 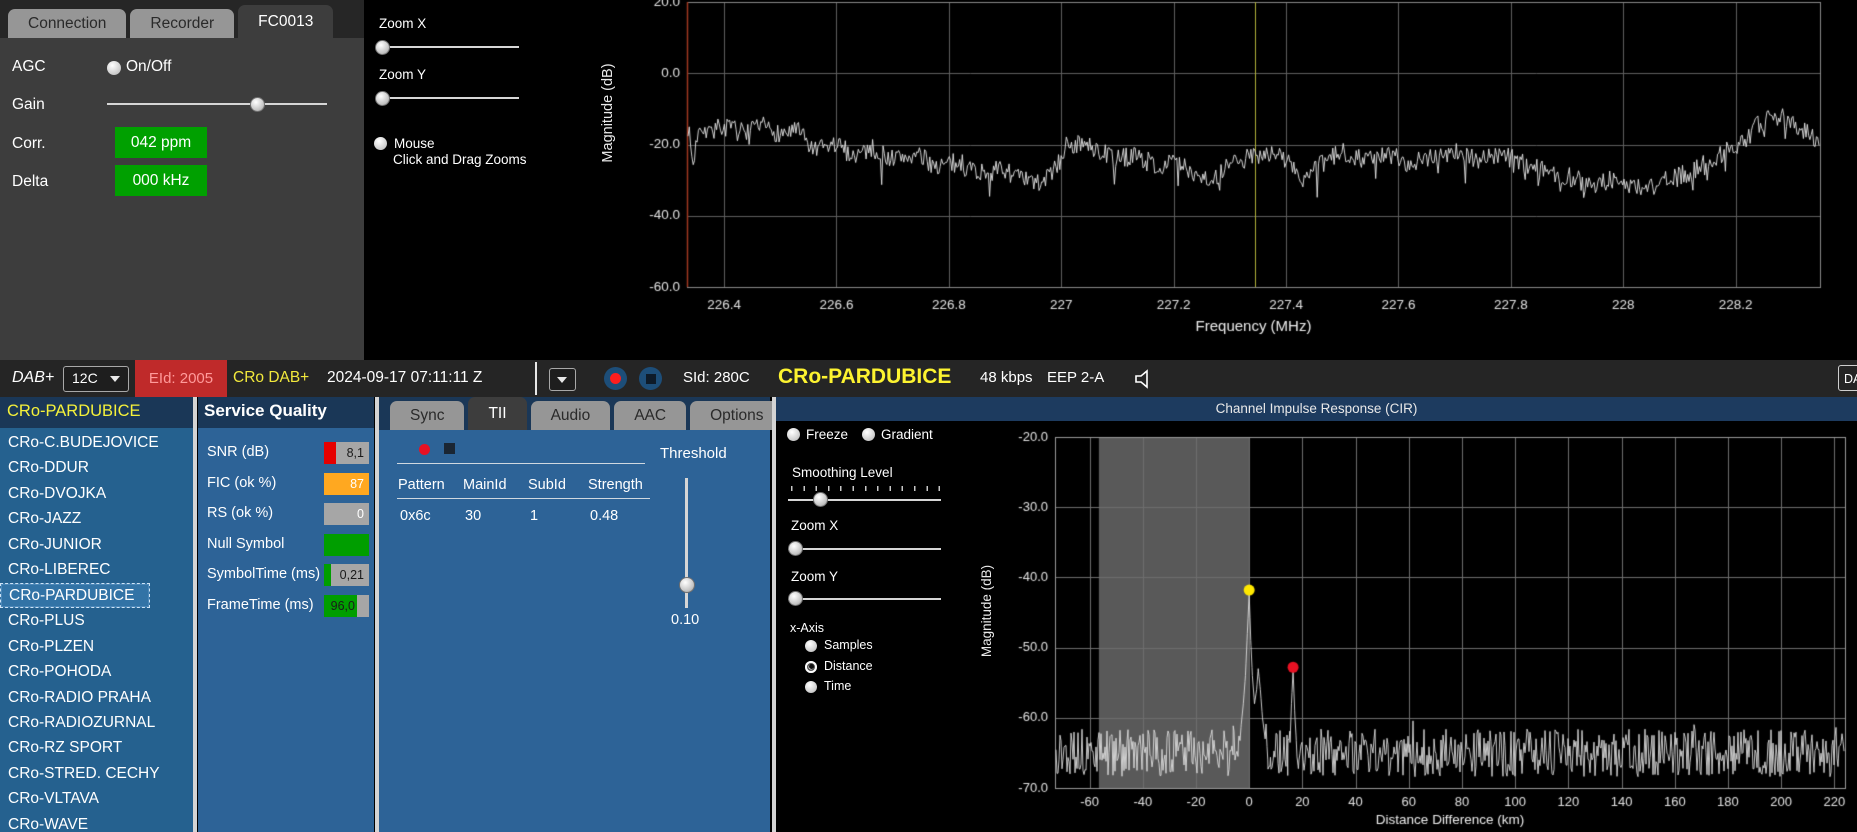 I want to click on quality-badge-frametime: 96,0, so click(x=346, y=605).